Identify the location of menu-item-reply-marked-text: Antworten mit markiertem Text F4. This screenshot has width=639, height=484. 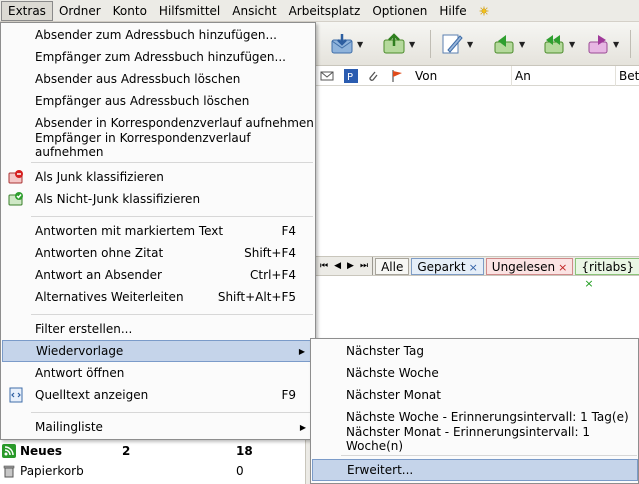
(158, 231).